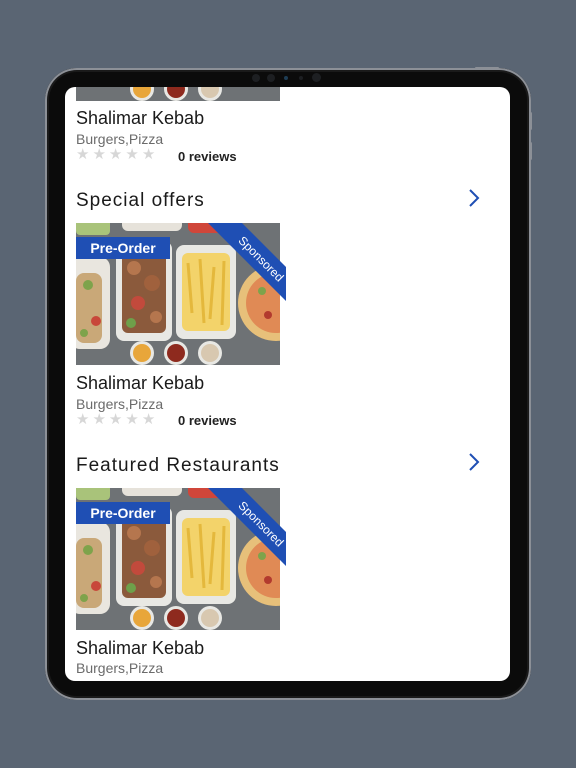 The height and width of the screenshot is (768, 576). Describe the element at coordinates (178, 94) in the screenshot. I see `restaurant-image` at that location.